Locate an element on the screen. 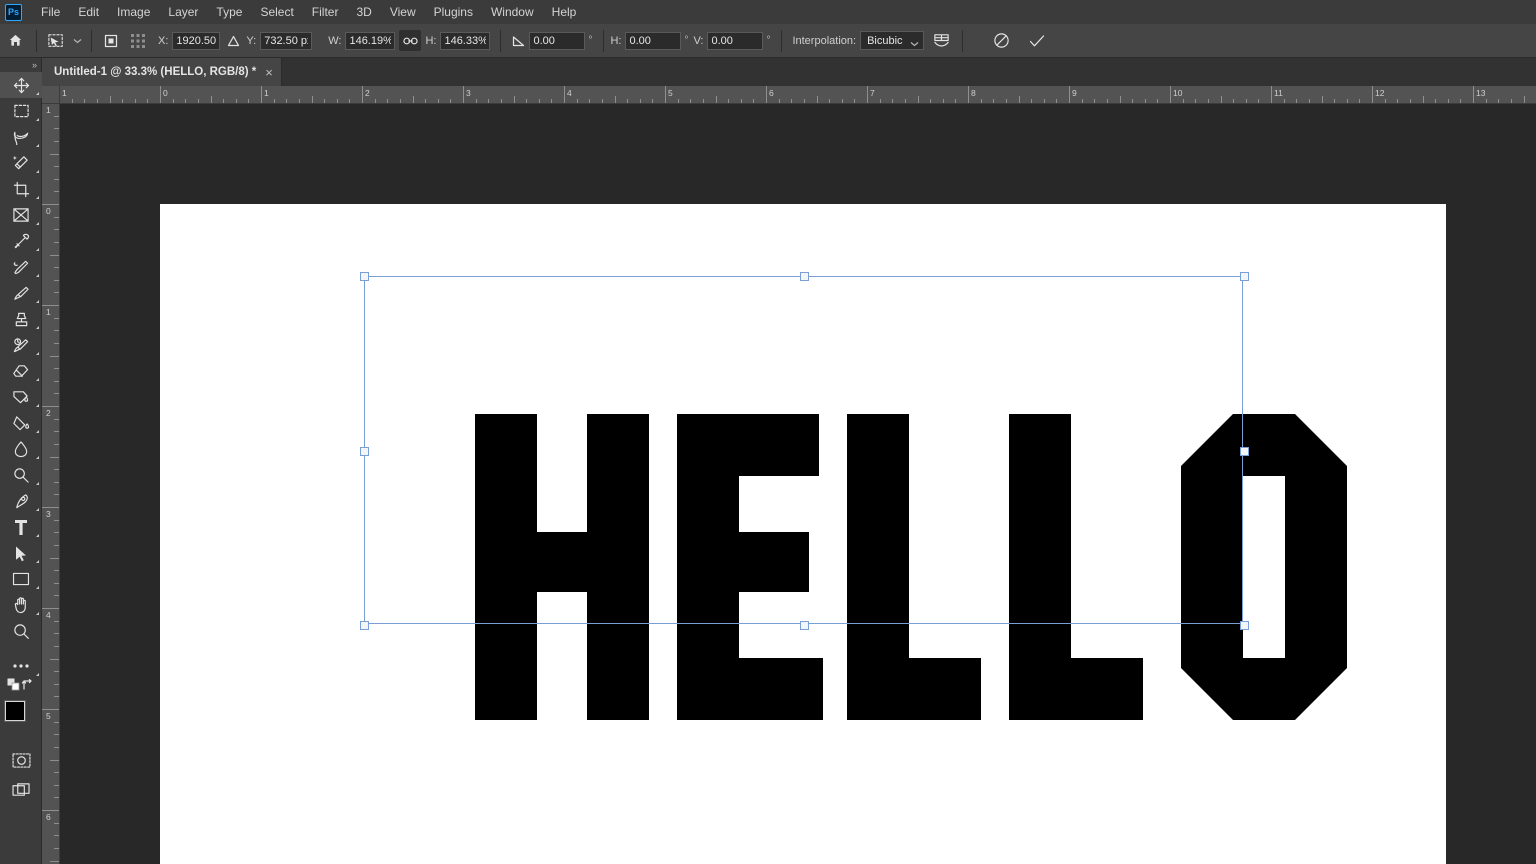 The width and height of the screenshot is (1536, 864). hand-tool is located at coordinates (21, 605).